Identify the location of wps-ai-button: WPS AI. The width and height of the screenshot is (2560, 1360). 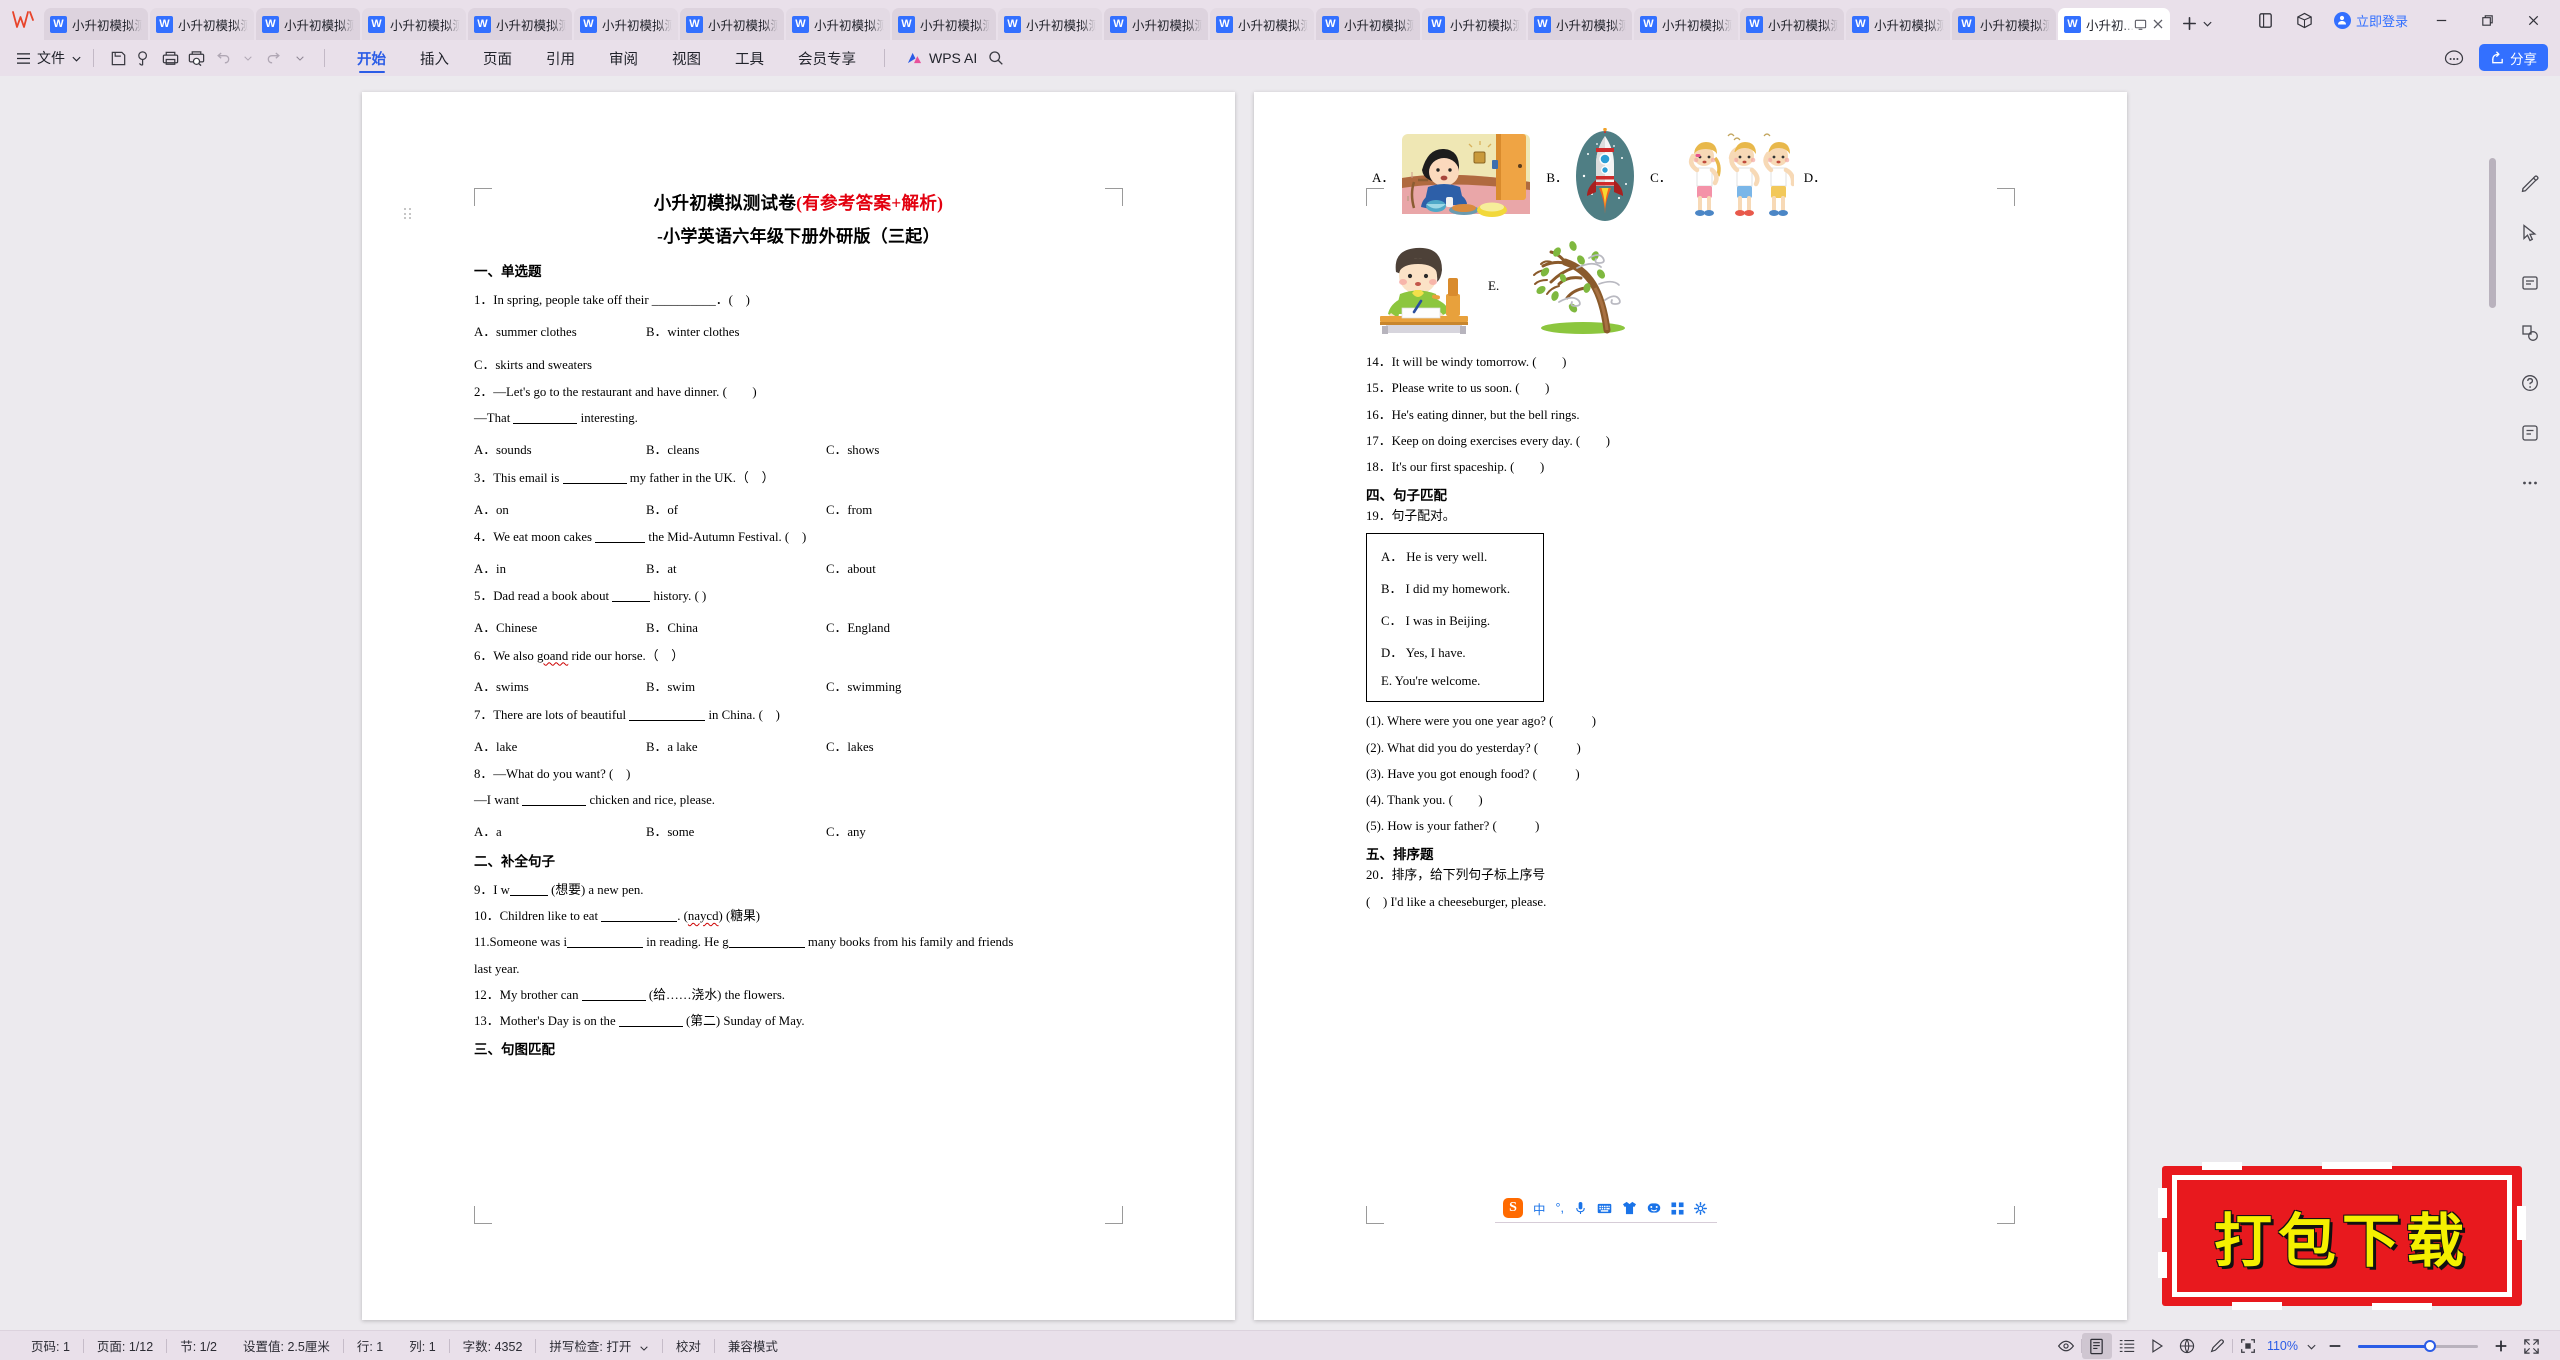
(941, 58).